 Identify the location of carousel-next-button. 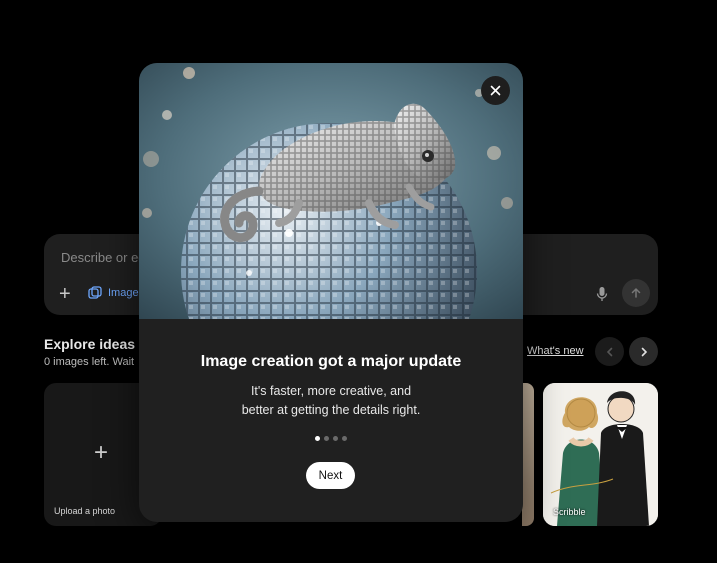
(643, 351).